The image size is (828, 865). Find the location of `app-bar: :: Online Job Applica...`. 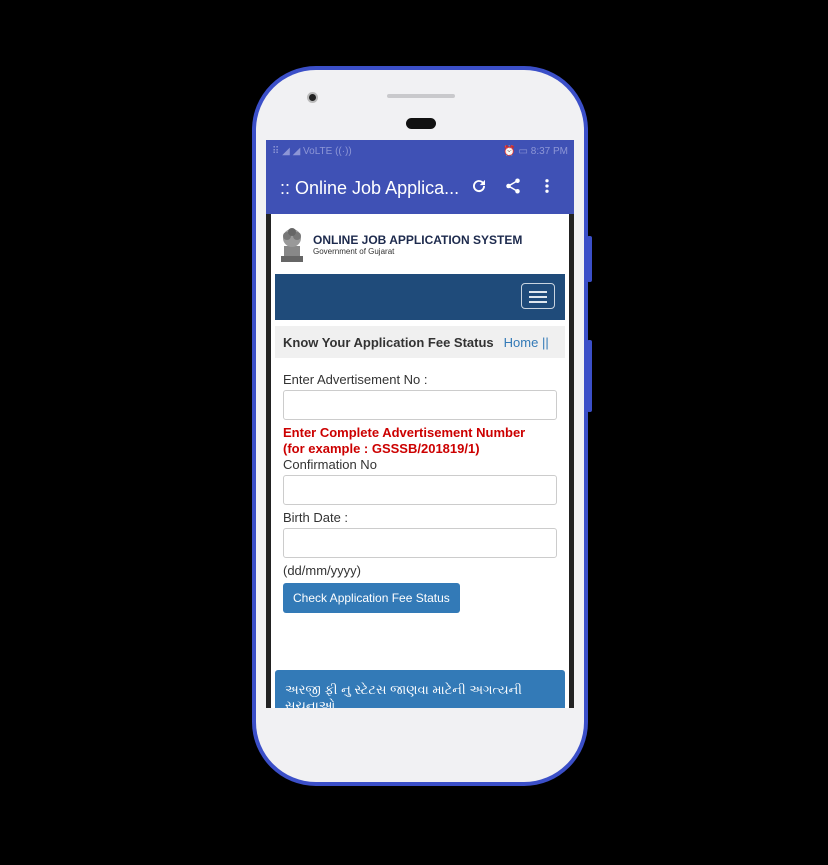

app-bar: :: Online Job Applica... is located at coordinates (420, 188).